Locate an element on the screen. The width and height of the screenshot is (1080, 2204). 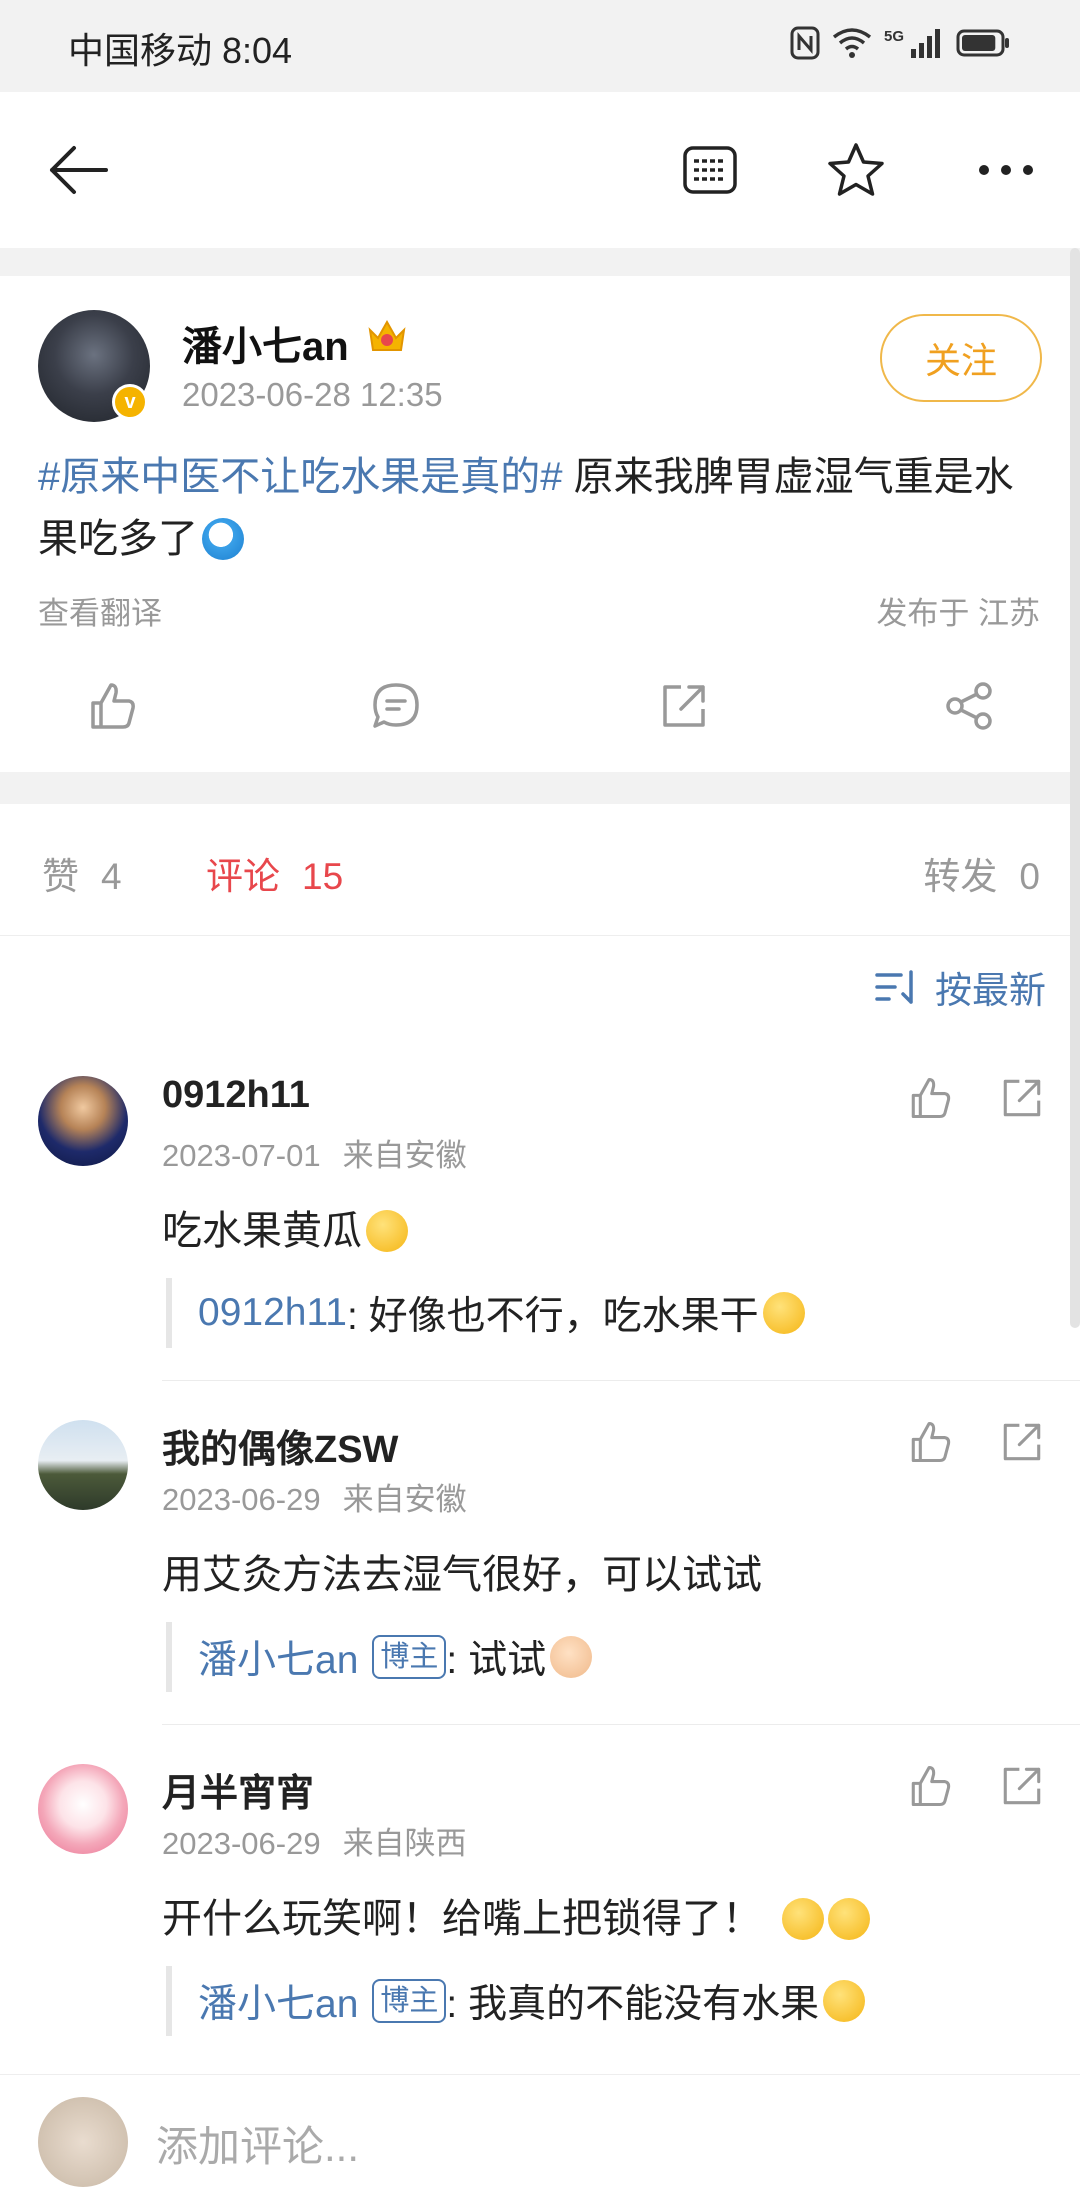
hugging-emoji-icon is located at coordinates (844, 2001).